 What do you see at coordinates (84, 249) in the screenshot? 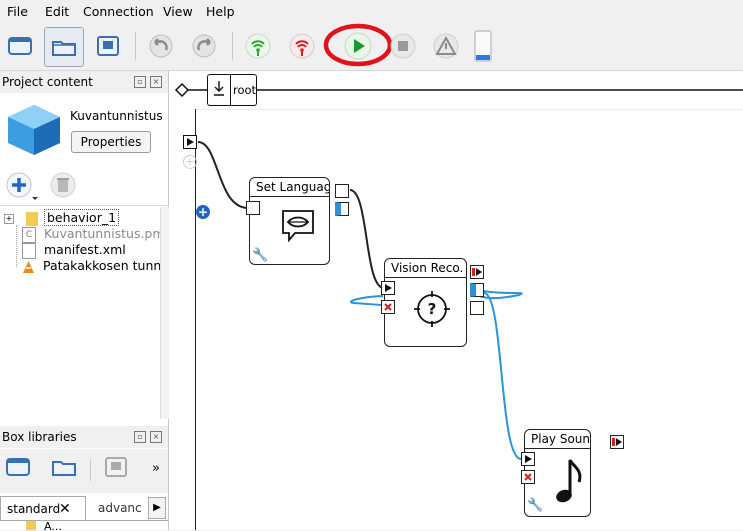
I see `tree-item-label: manifest.xml` at bounding box center [84, 249].